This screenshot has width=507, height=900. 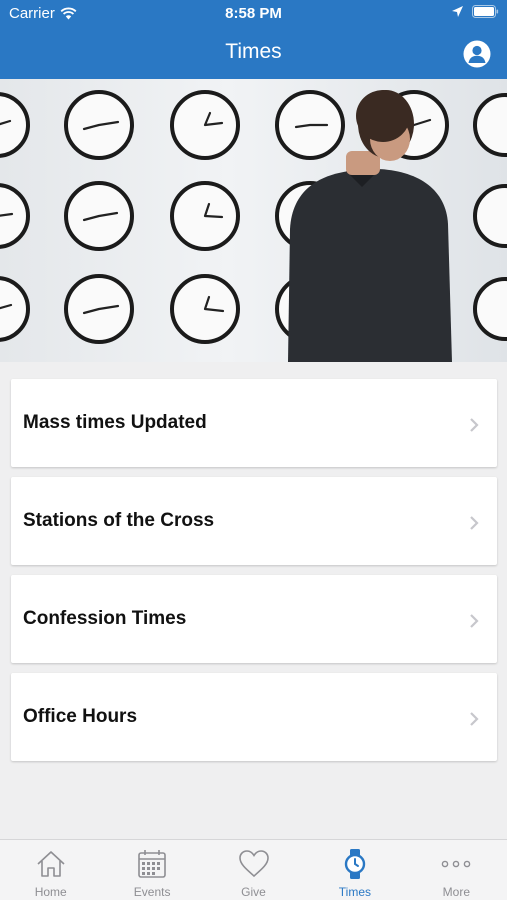 I want to click on list-item-label: Stations of the Cross, so click(x=119, y=520).